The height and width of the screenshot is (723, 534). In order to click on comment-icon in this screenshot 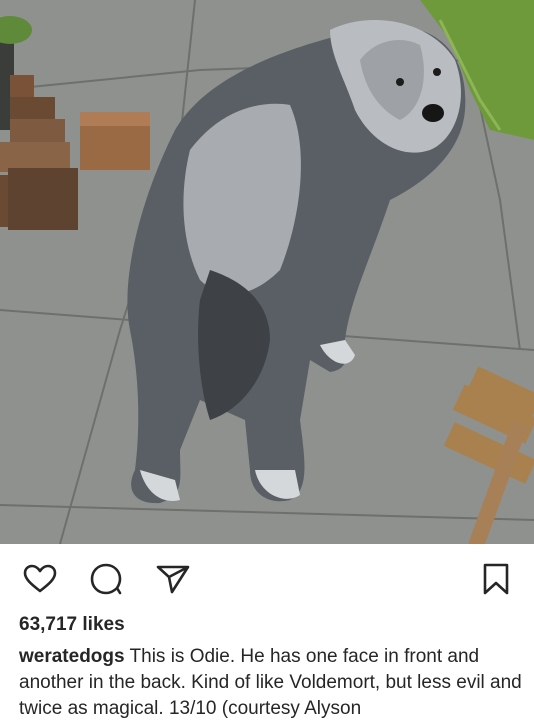, I will do `click(106, 579)`.